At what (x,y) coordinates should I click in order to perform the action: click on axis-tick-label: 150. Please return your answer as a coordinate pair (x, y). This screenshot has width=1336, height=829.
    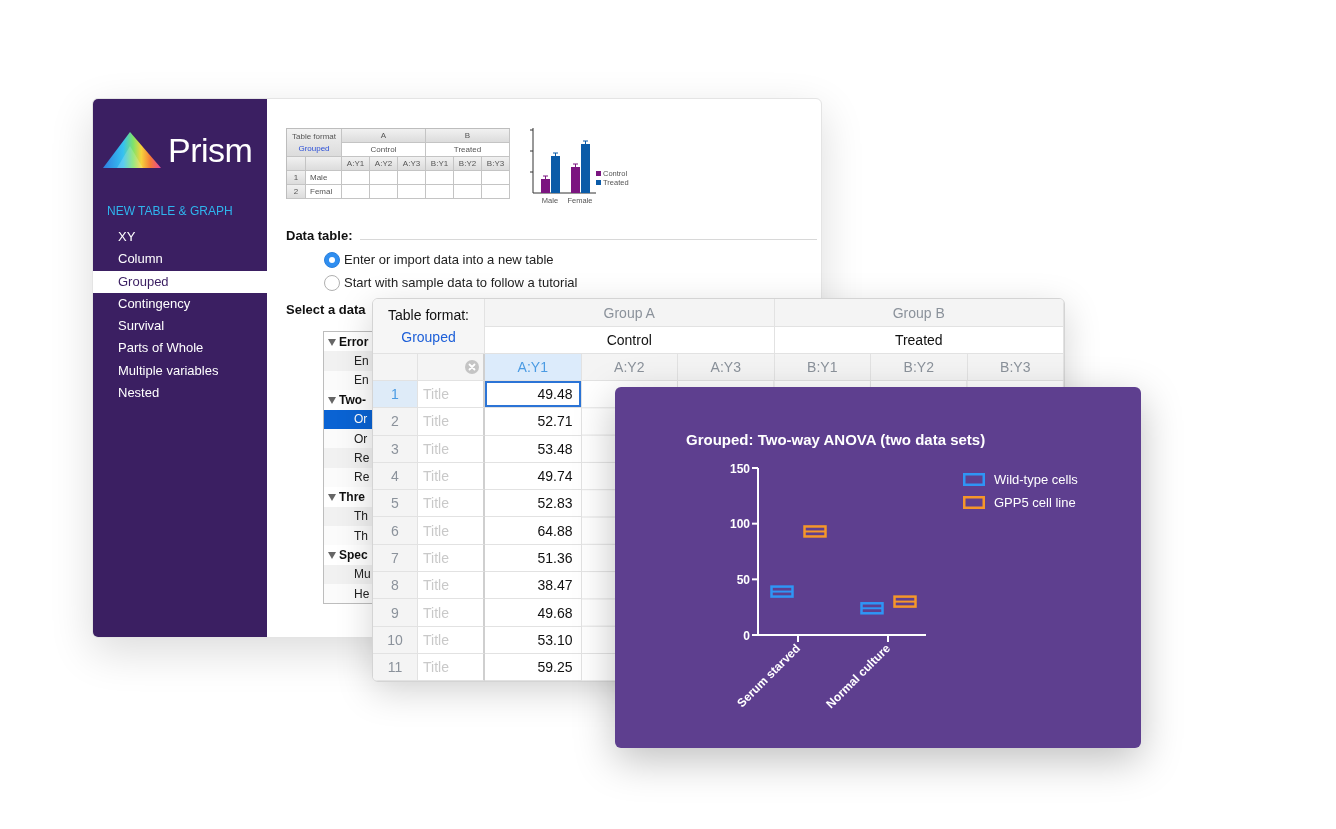
    Looking at the image, I should click on (739, 468).